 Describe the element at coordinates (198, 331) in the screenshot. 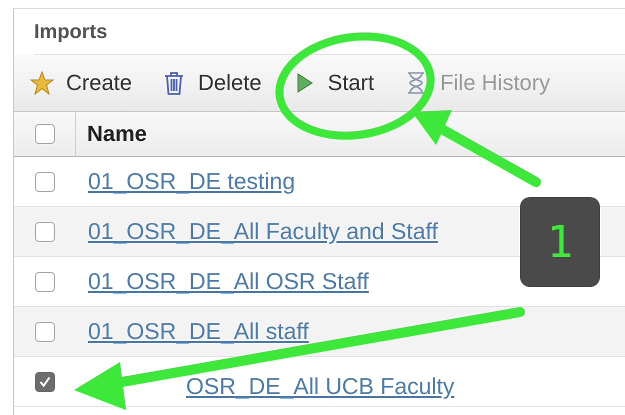

I see `import-link: 01_OSR_DE_All staff` at that location.